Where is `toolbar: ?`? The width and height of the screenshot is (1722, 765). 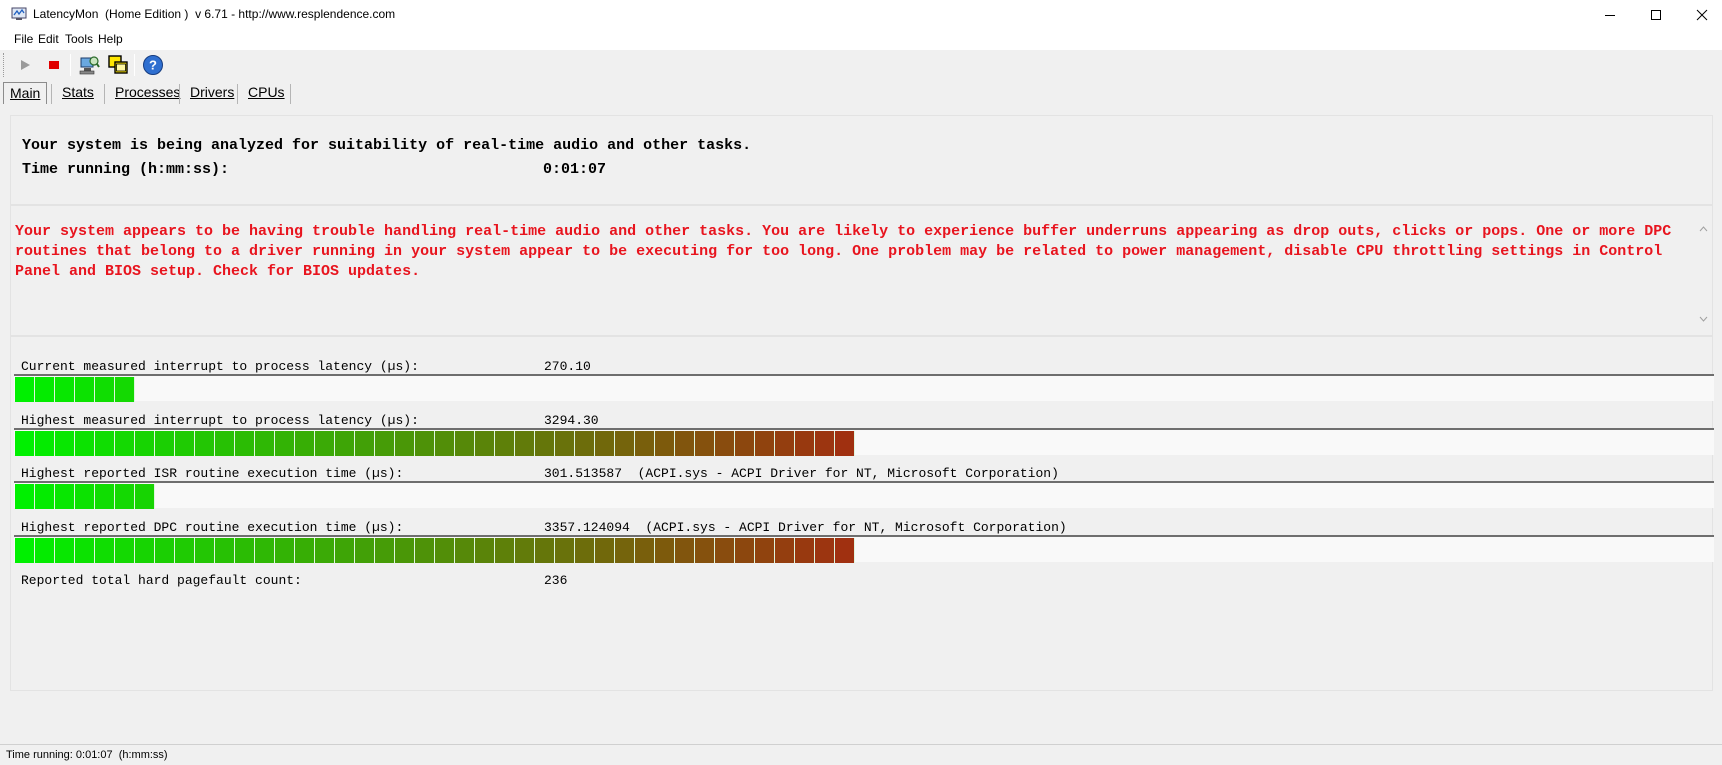
toolbar: ? is located at coordinates (861, 65).